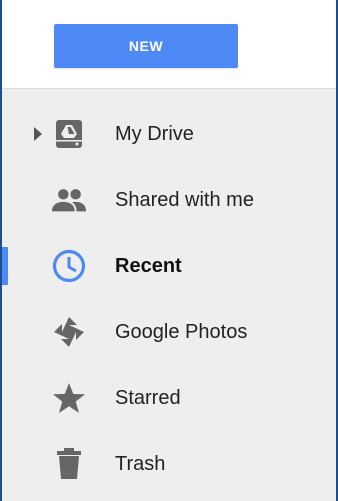  I want to click on sidebar-item-shared-with-me: Shared with me, so click(169, 200).